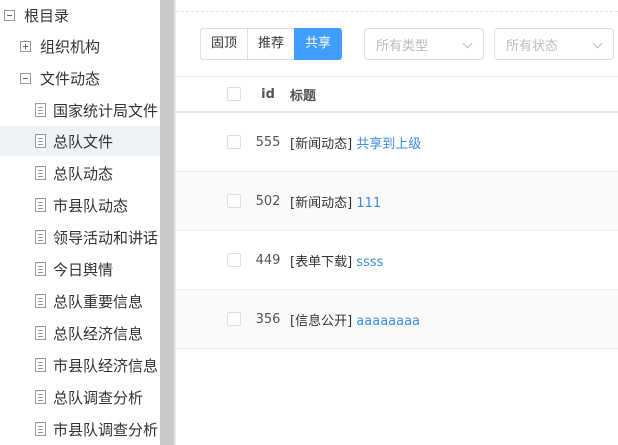 This screenshot has height=445, width=618. What do you see at coordinates (268, 319) in the screenshot?
I see `row-id: 356` at bounding box center [268, 319].